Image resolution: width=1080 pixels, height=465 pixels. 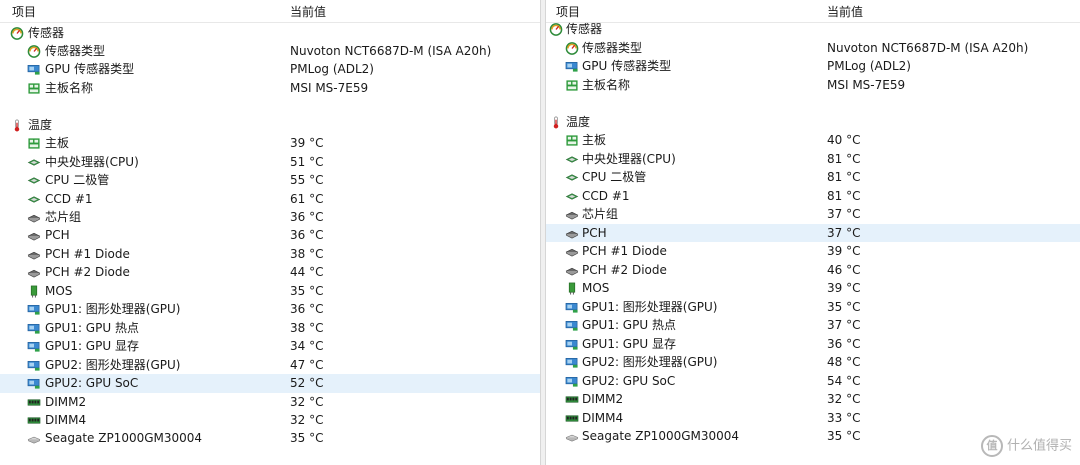 What do you see at coordinates (813, 196) in the screenshot?
I see `sensor-row: CCD #1 81 °C` at bounding box center [813, 196].